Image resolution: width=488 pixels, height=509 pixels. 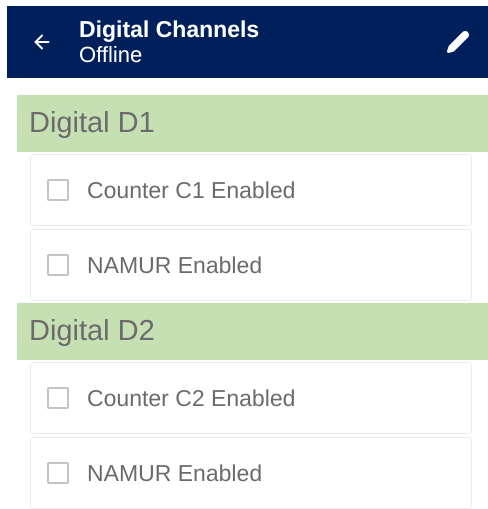 I want to click on checkbox-label: Counter C1 Enabled, so click(x=191, y=190).